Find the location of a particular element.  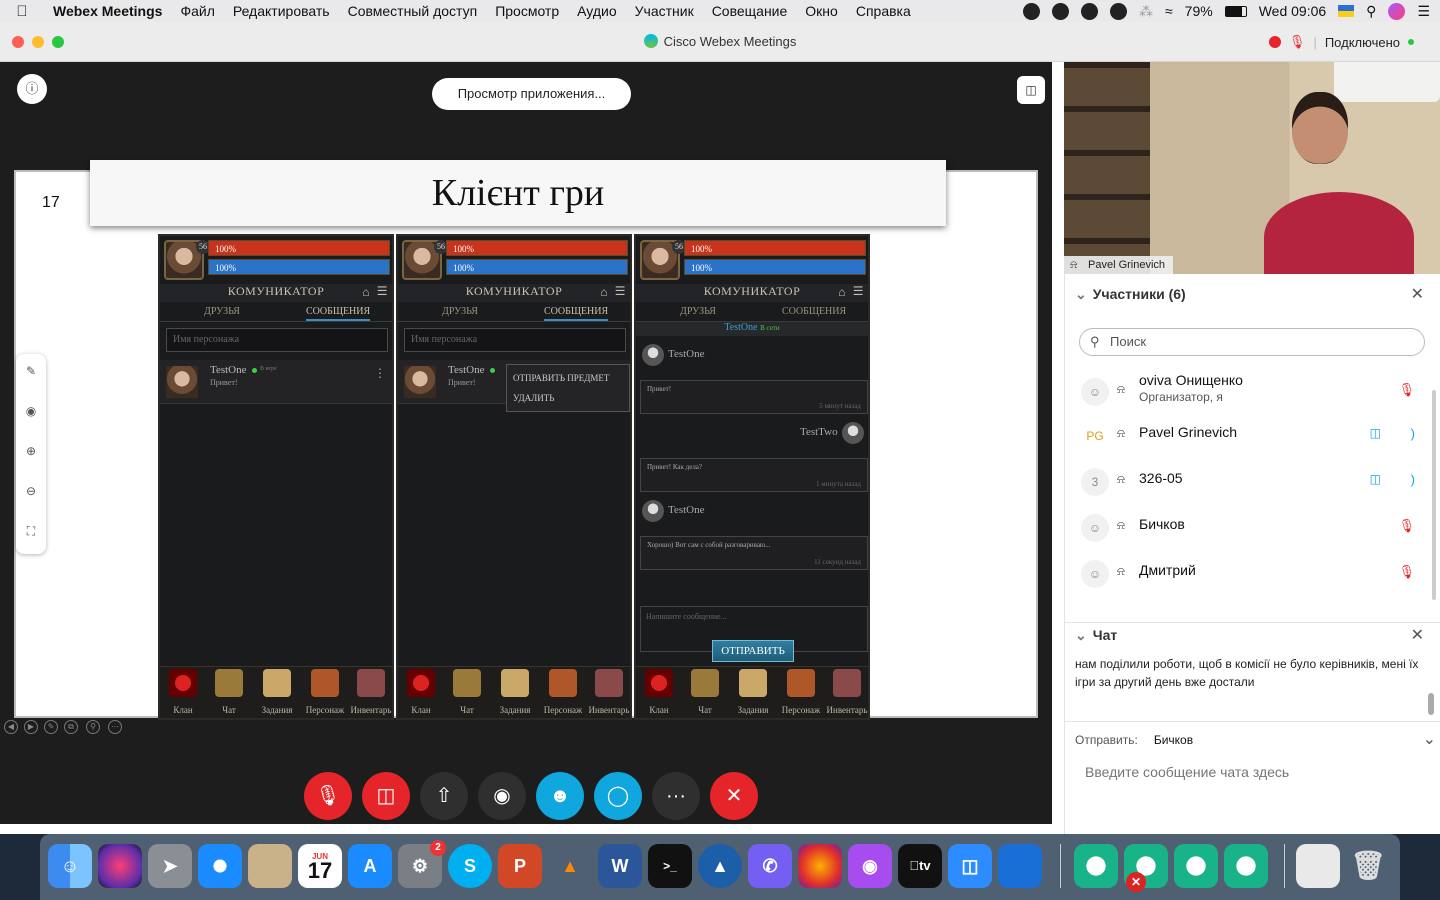

previous-slide-icon: ◀ is located at coordinates (11, 727).